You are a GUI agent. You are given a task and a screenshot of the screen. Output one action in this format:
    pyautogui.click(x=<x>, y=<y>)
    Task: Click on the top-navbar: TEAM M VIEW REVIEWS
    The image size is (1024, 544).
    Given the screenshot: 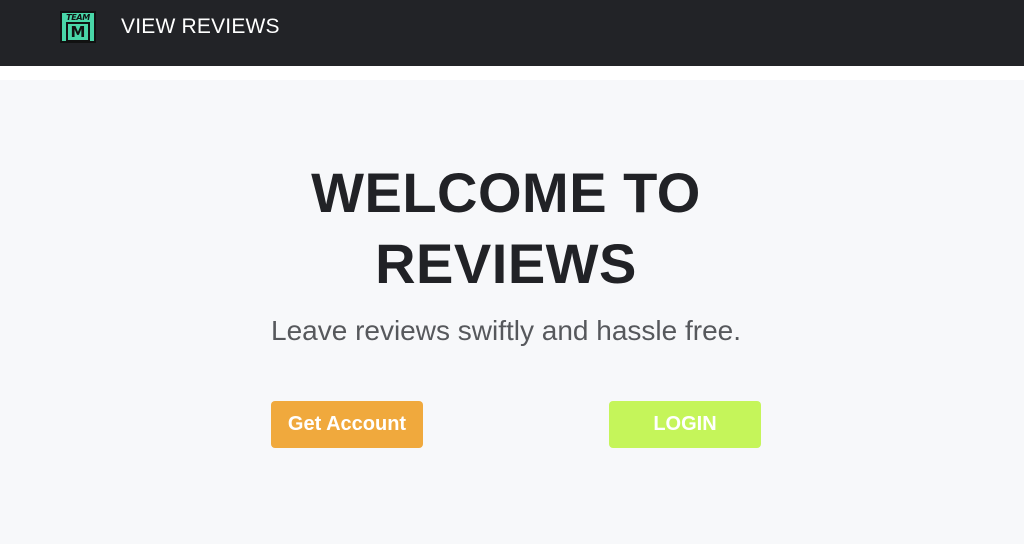 What is the action you would take?
    pyautogui.click(x=512, y=33)
    